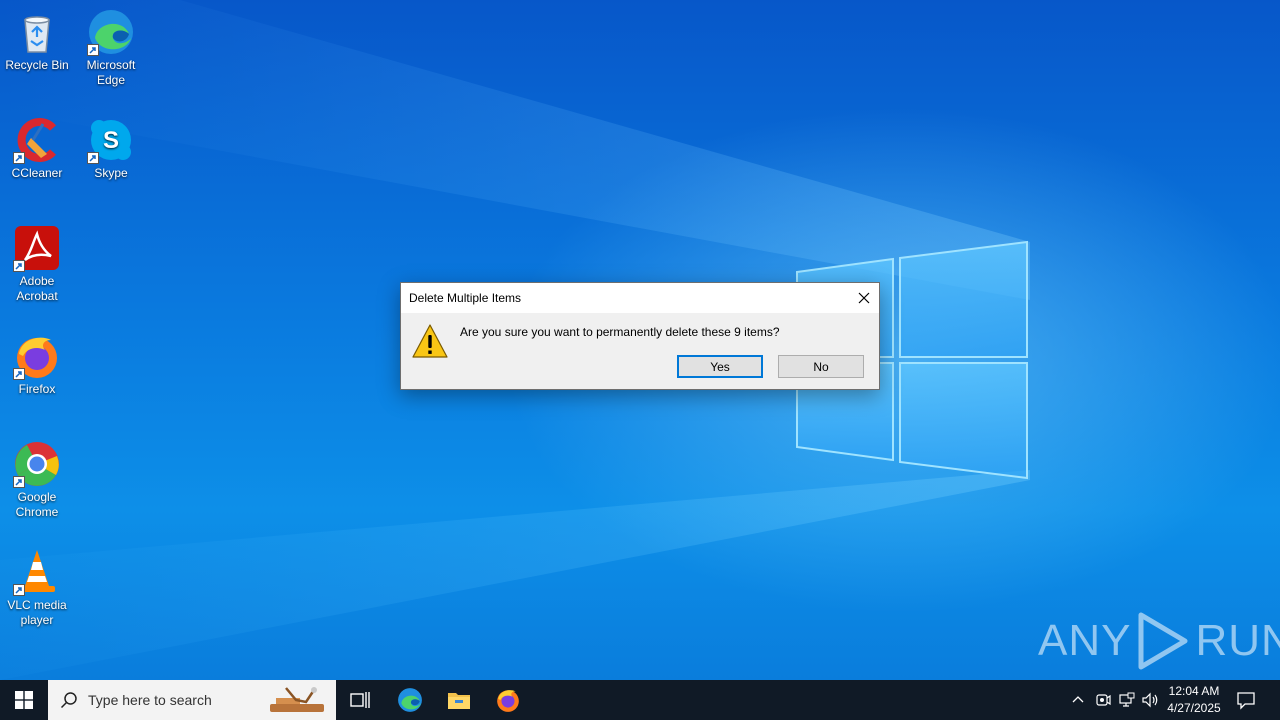 The height and width of the screenshot is (720, 1280). What do you see at coordinates (111, 173) in the screenshot?
I see `desktop-icon-label: Skype` at bounding box center [111, 173].